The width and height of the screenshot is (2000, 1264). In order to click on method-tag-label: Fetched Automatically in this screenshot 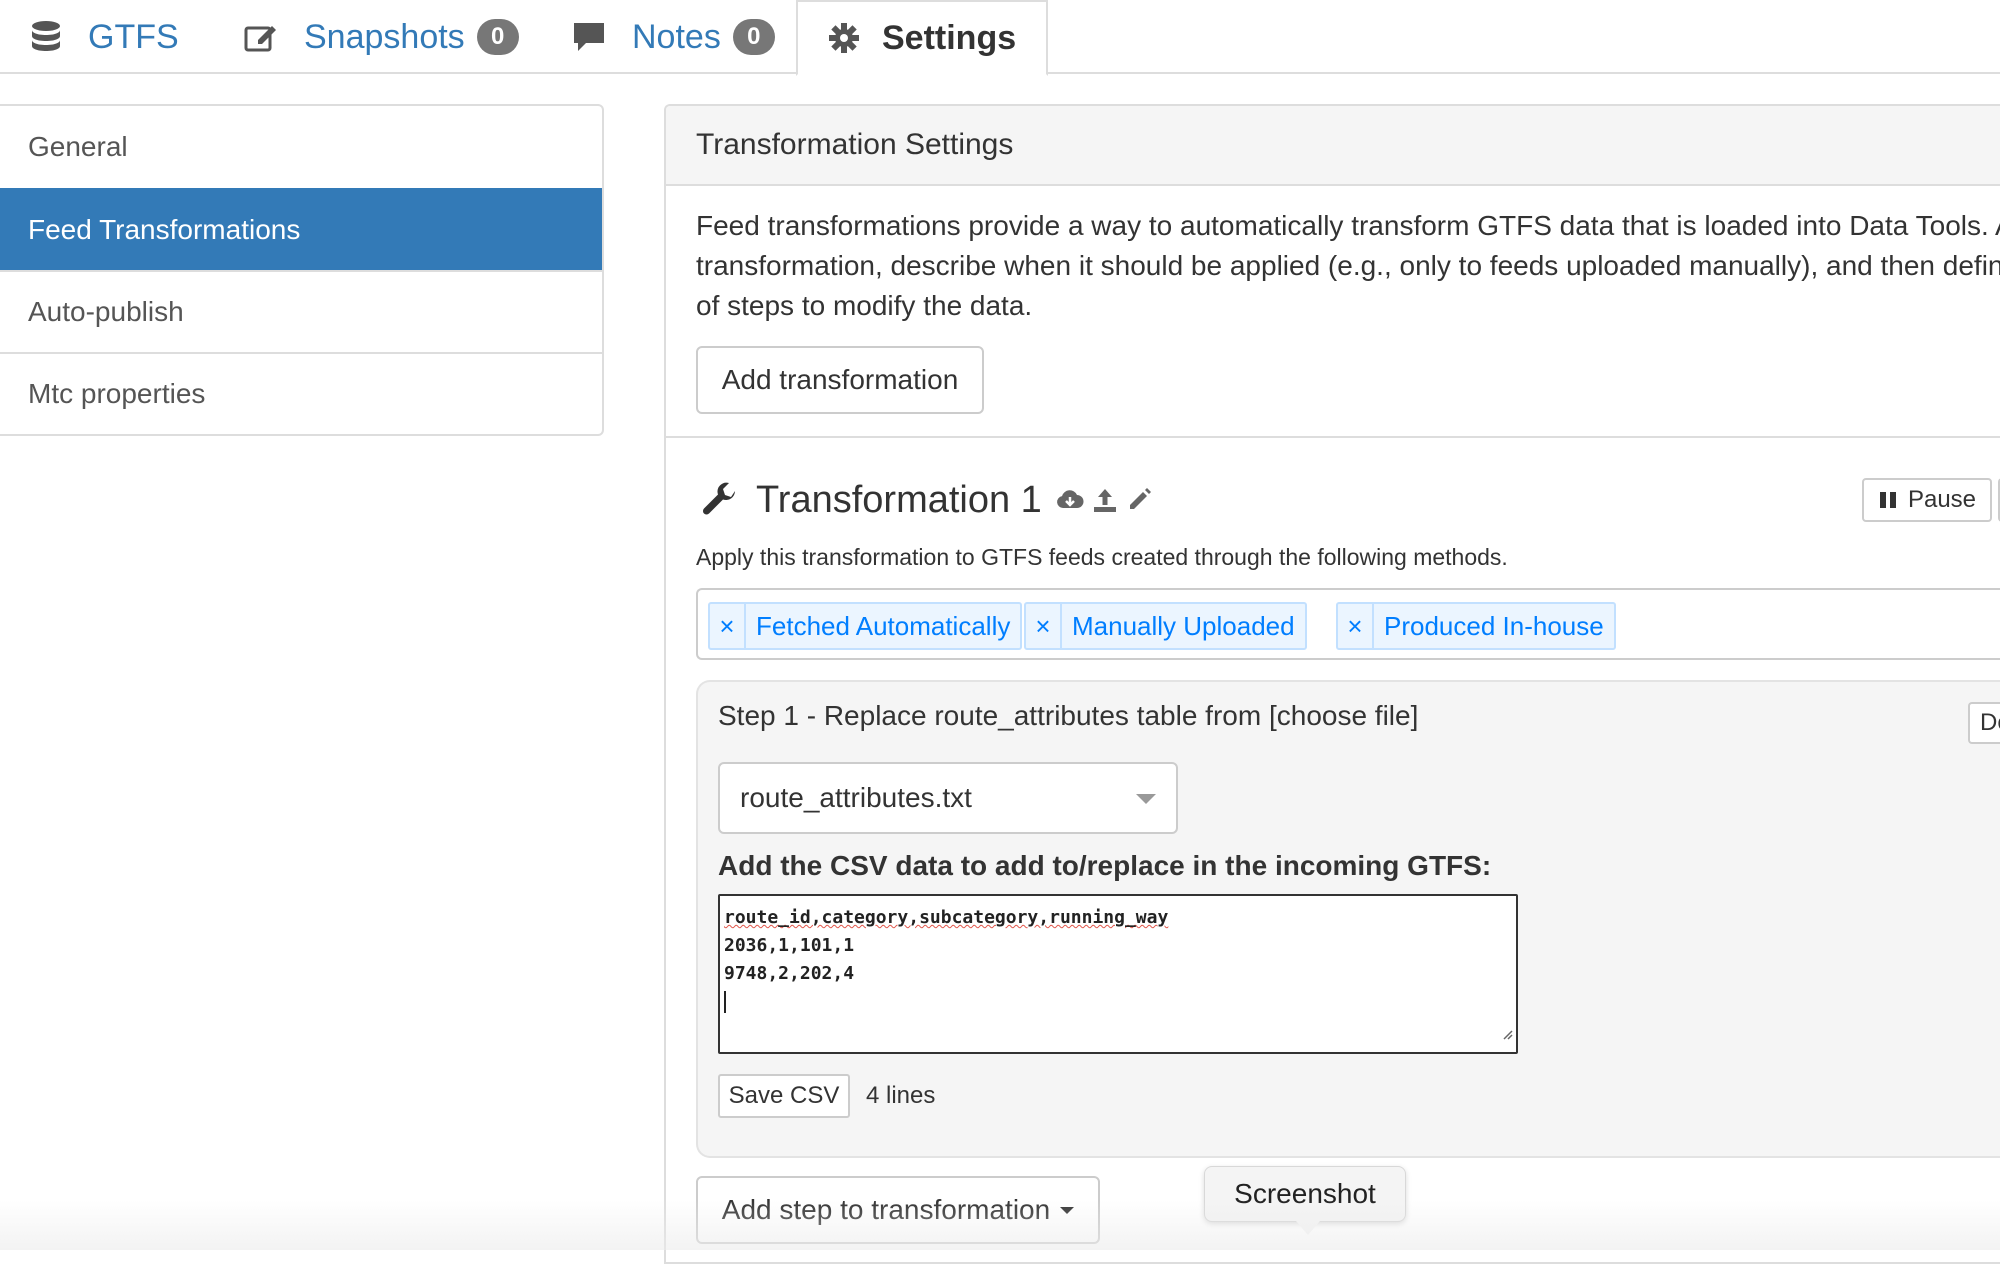, I will do `click(883, 625)`.